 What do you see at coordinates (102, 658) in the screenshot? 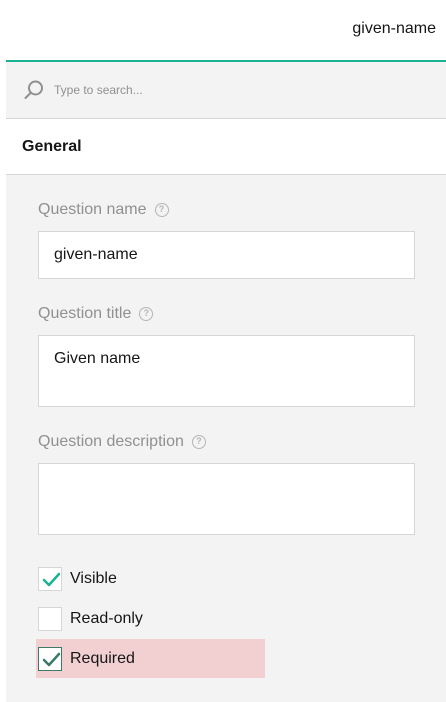
I see `required-label: Required` at bounding box center [102, 658].